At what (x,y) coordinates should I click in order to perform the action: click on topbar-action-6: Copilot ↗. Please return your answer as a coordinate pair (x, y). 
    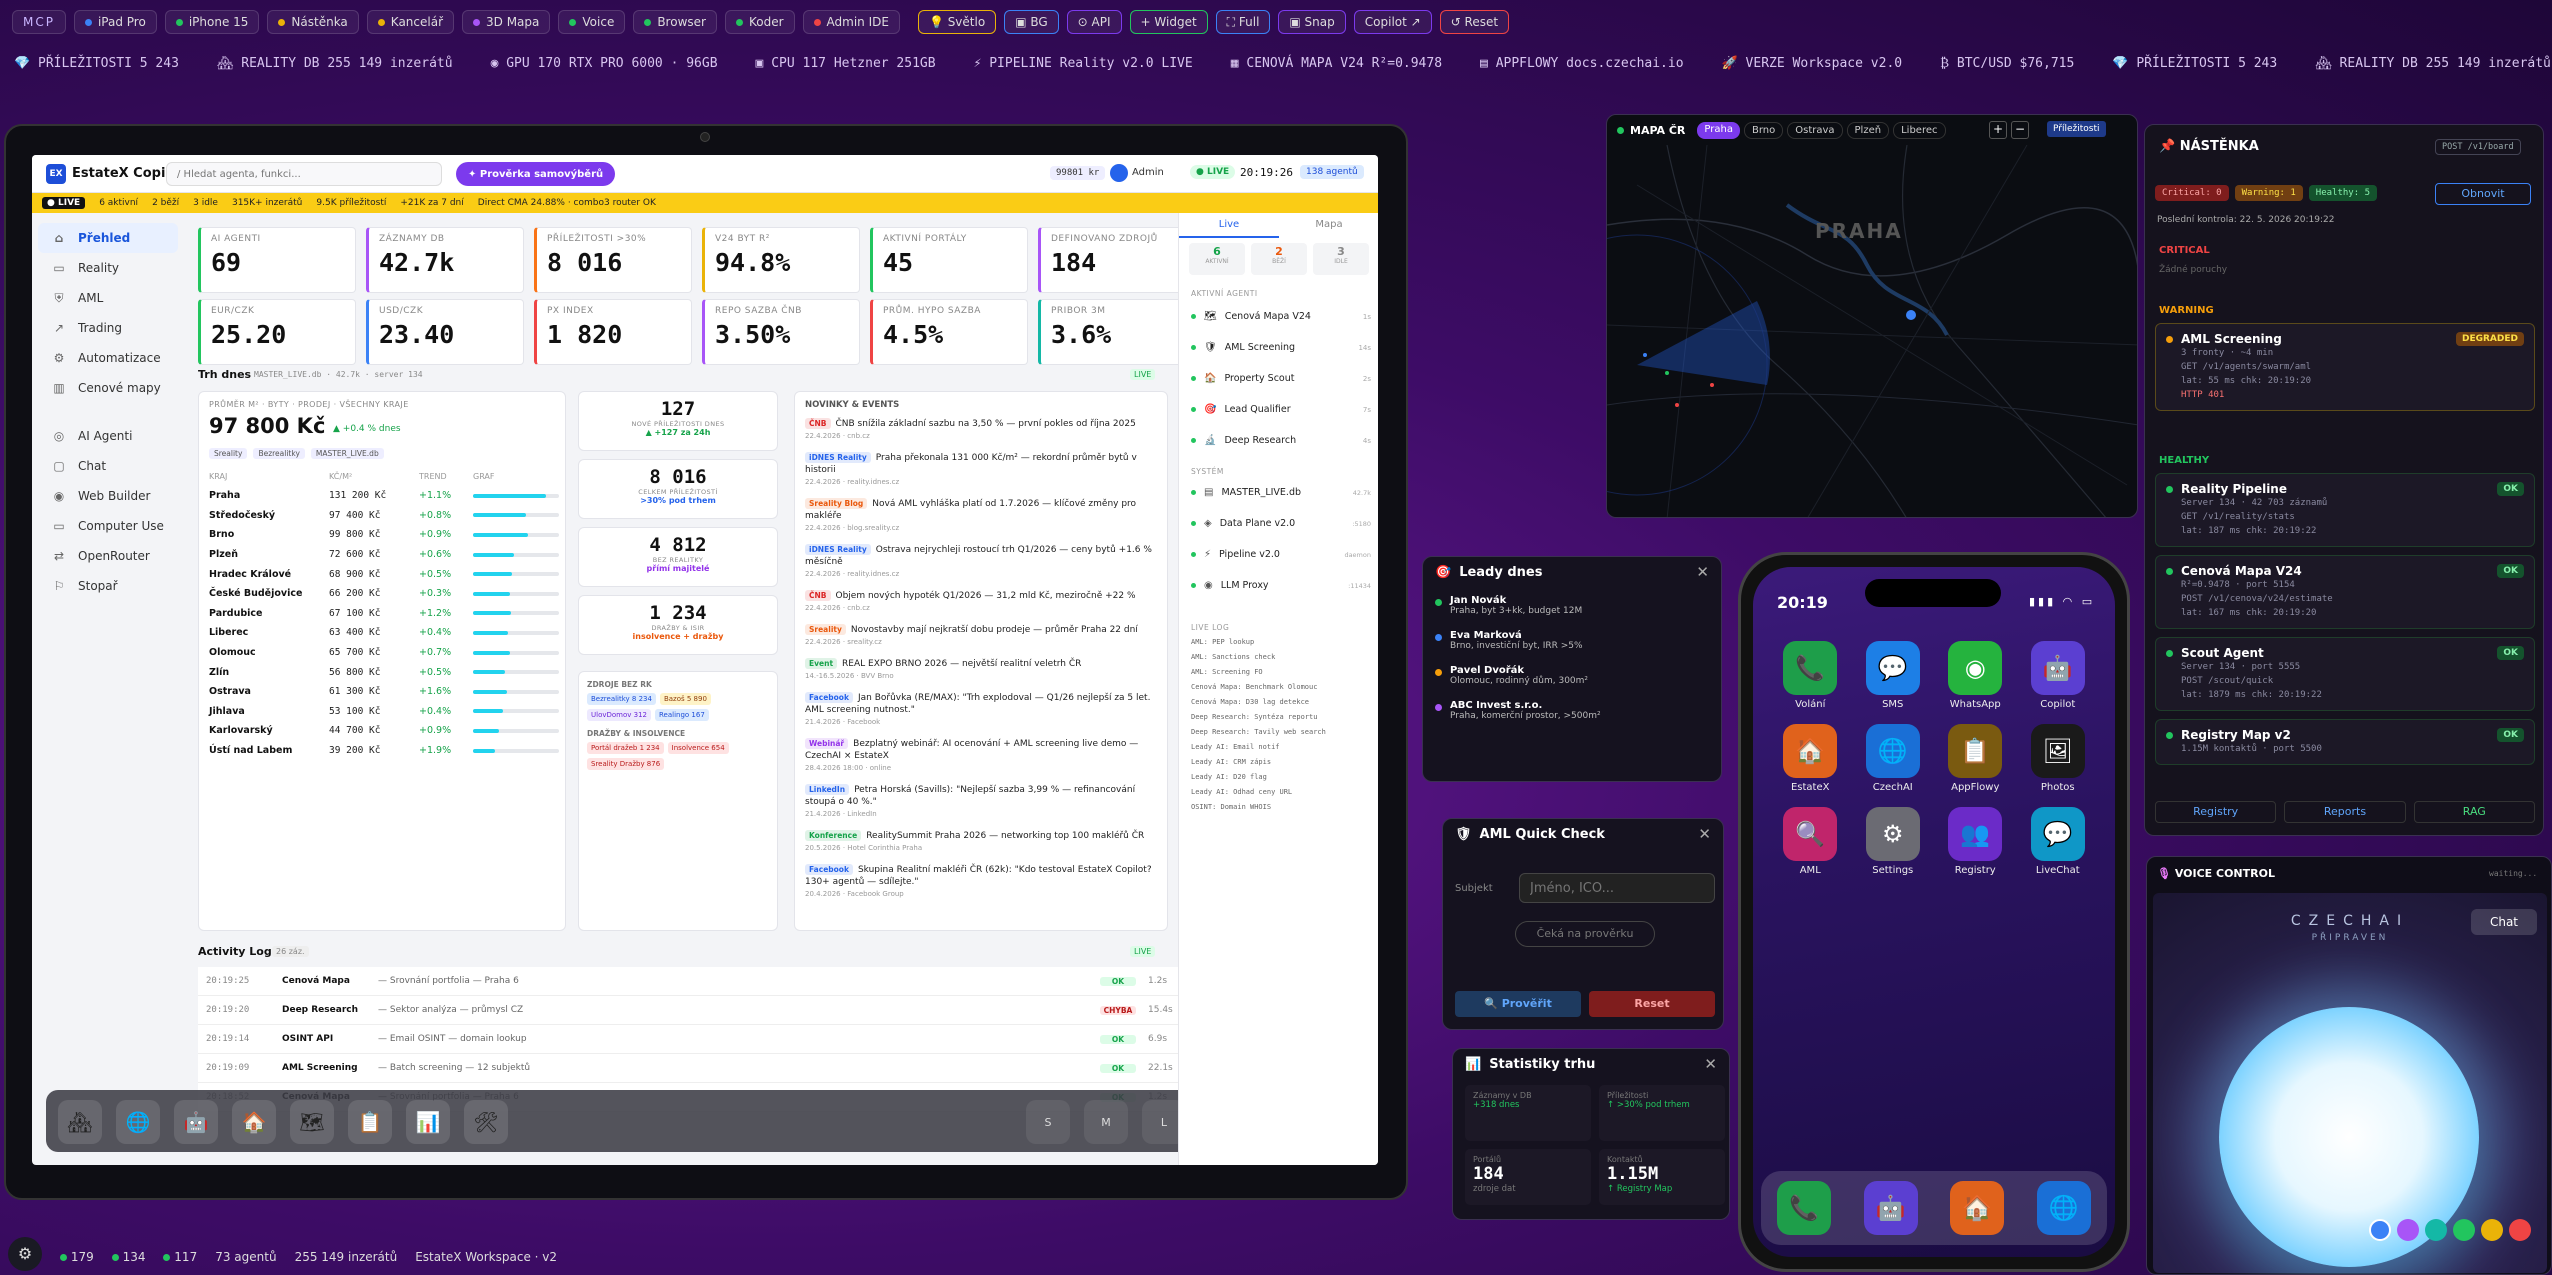
    Looking at the image, I should click on (1392, 22).